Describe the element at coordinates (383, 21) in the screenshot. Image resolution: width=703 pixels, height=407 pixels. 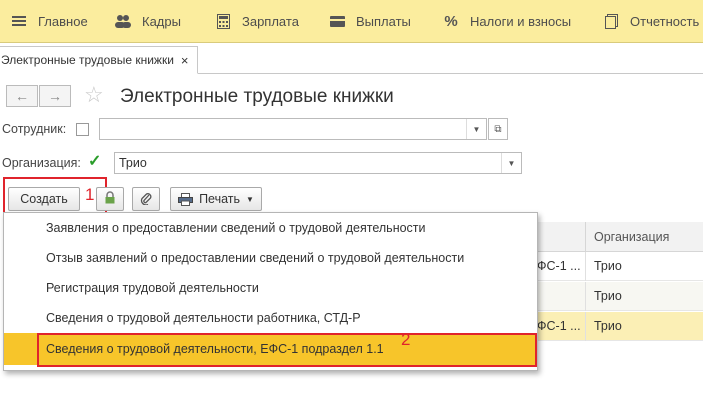
I see `section-label: Выплаты` at that location.